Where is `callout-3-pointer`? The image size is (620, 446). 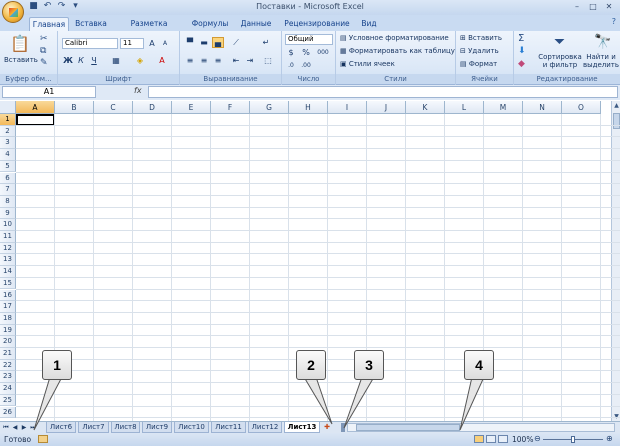 callout-3-pointer is located at coordinates (359, 402).